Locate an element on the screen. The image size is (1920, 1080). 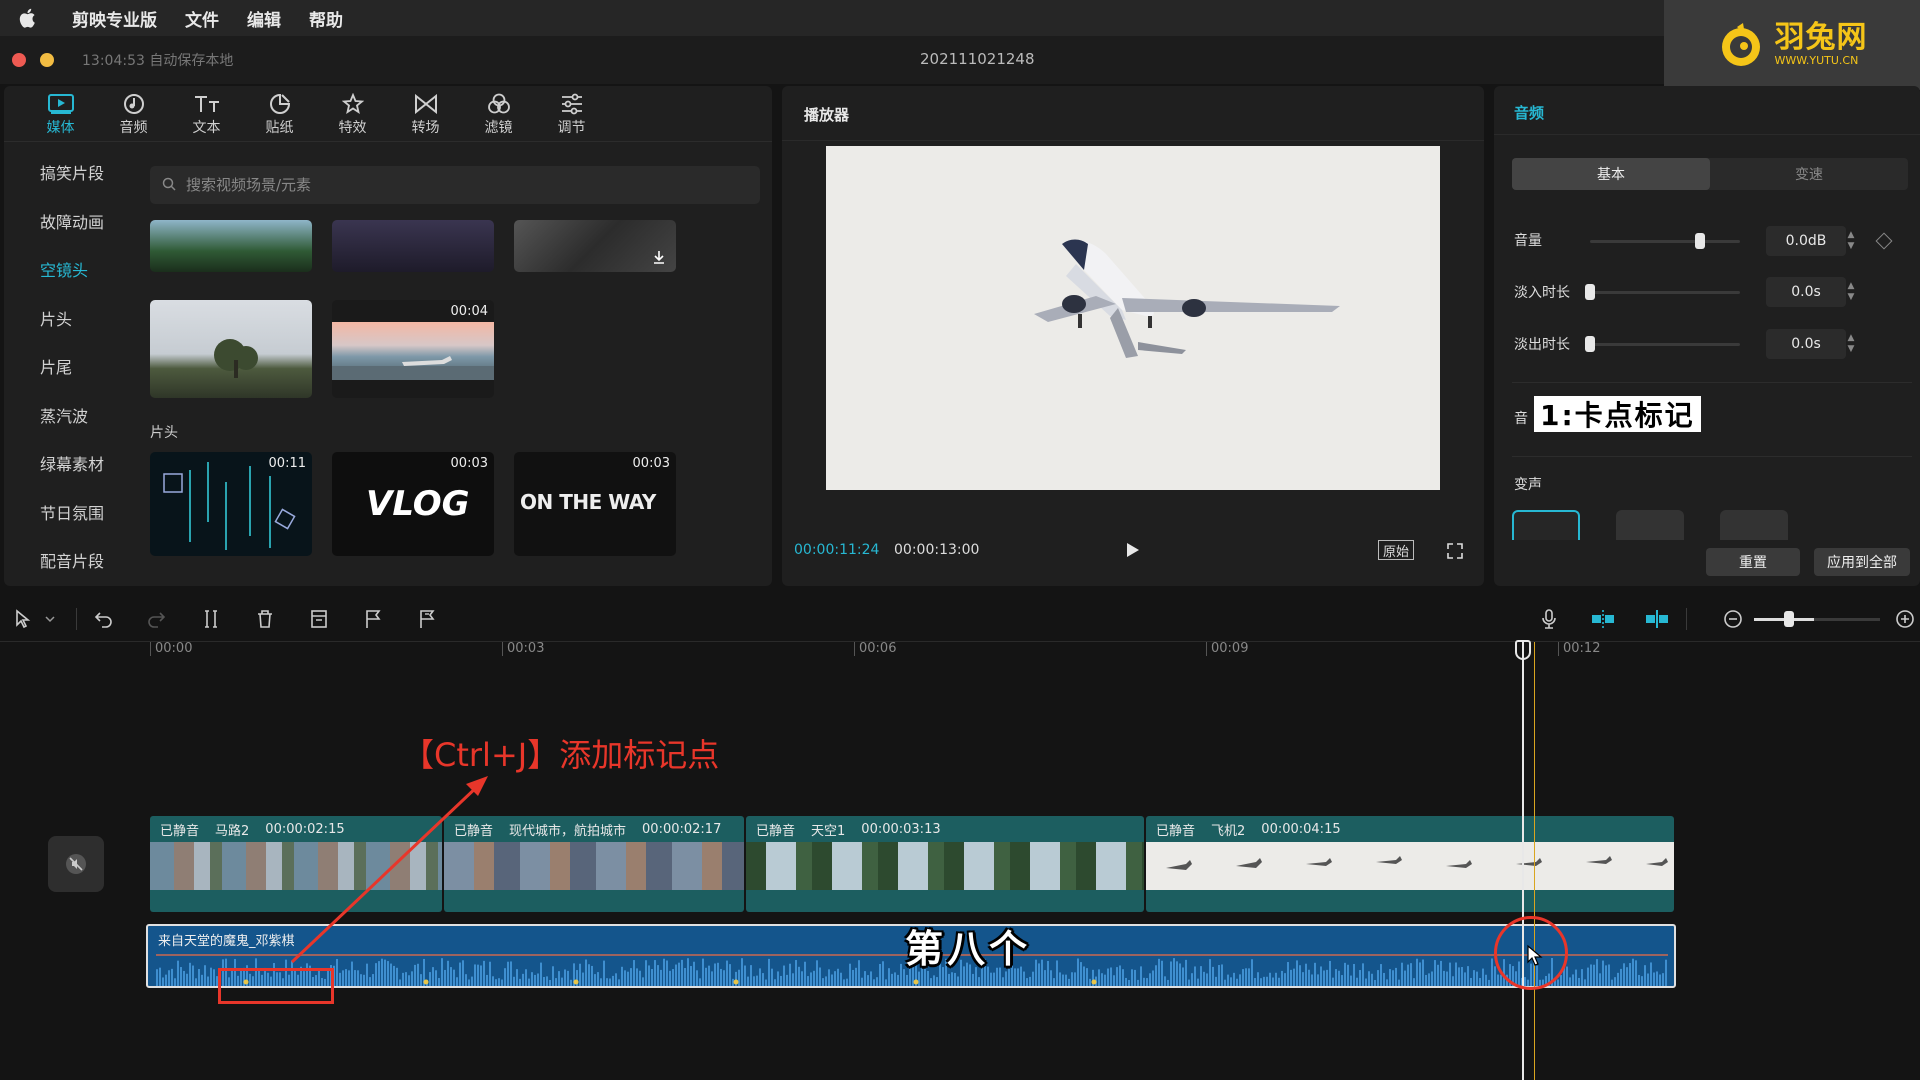
category-intro: 片头 is located at coordinates (69, 318).